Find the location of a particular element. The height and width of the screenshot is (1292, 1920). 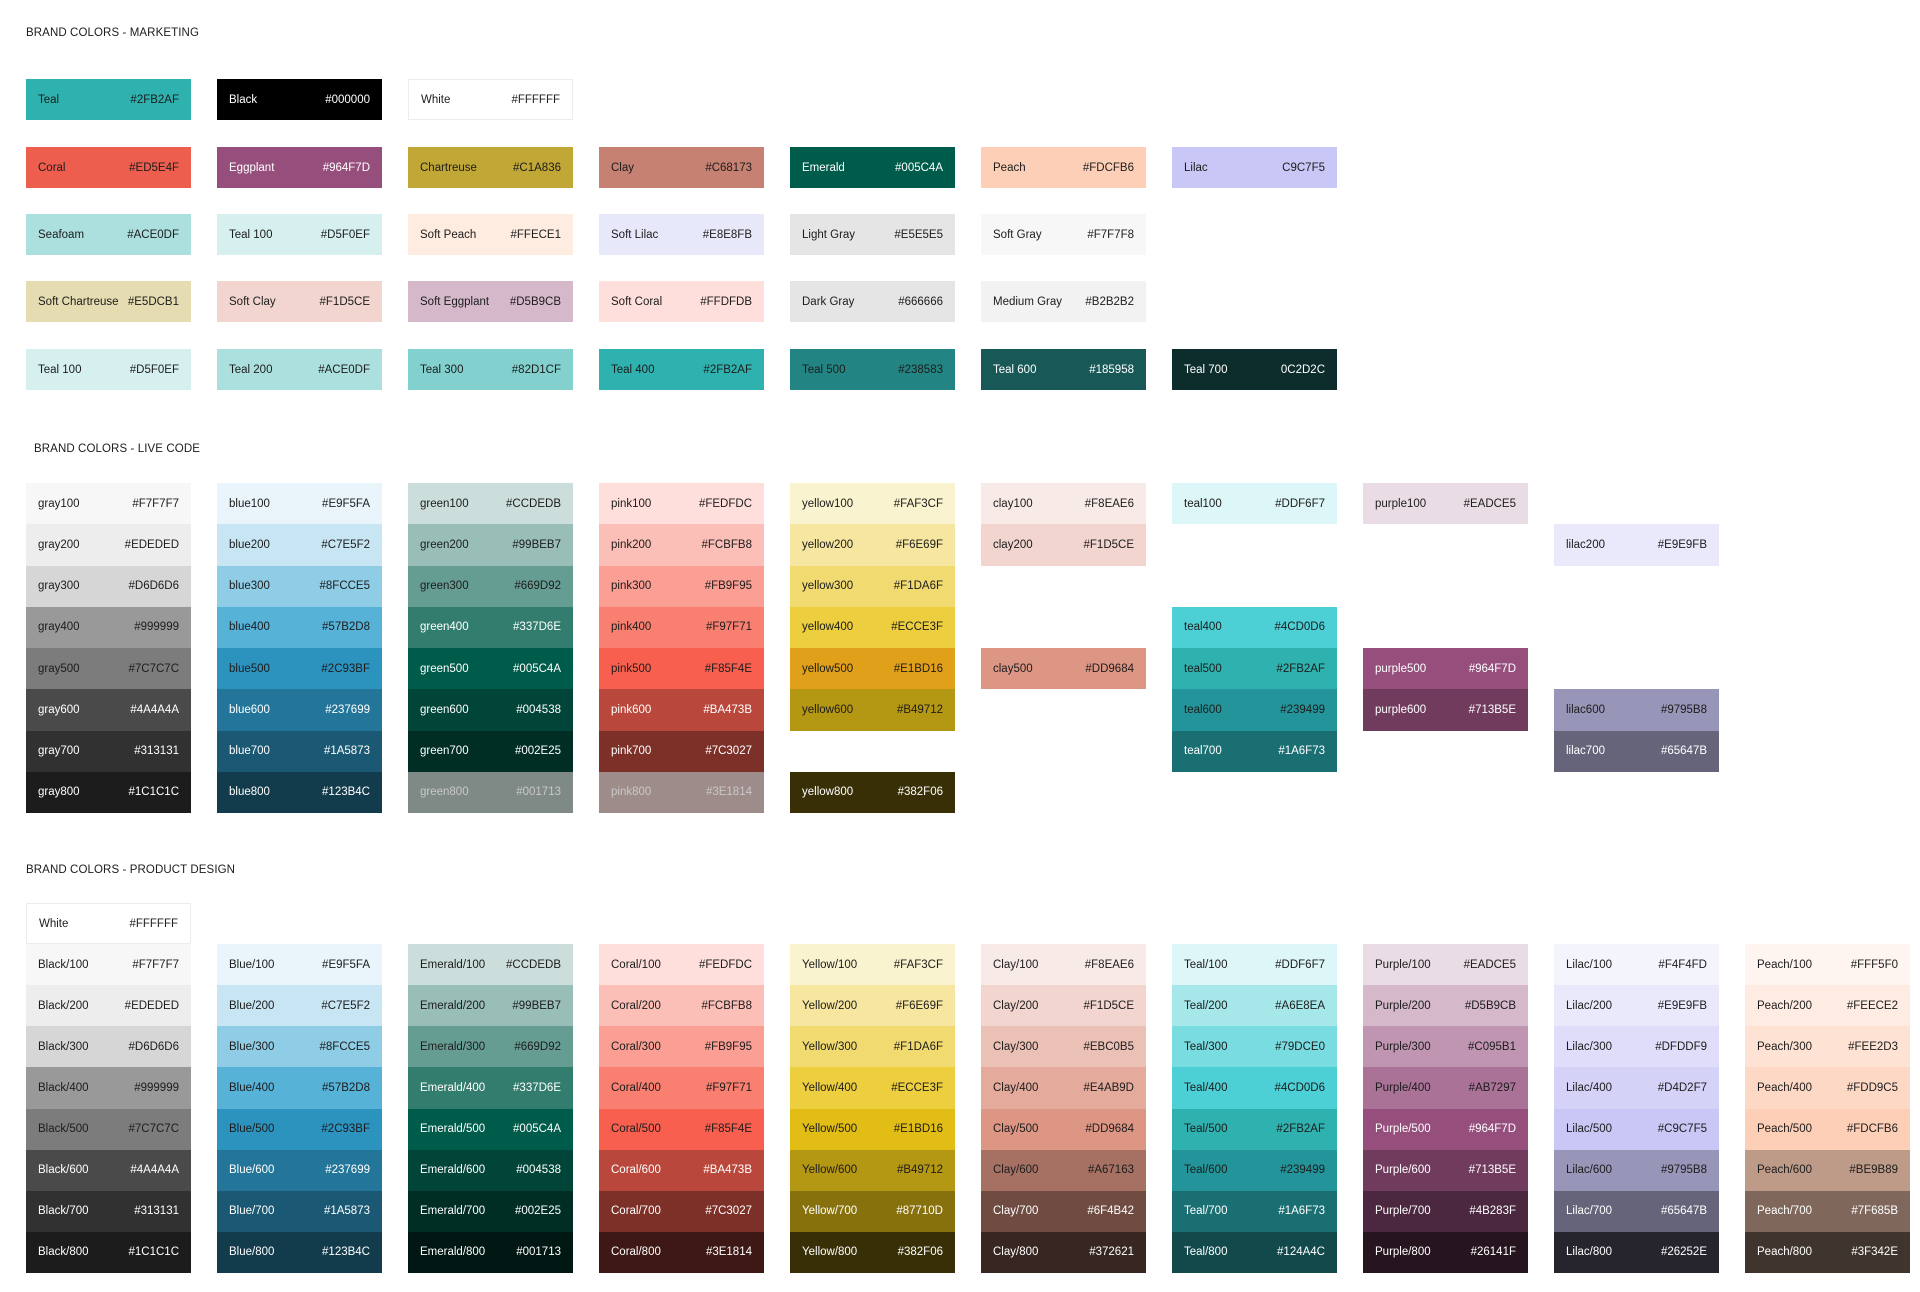

color-swatch: Clay/800 #372621 is located at coordinates (1063, 1252).